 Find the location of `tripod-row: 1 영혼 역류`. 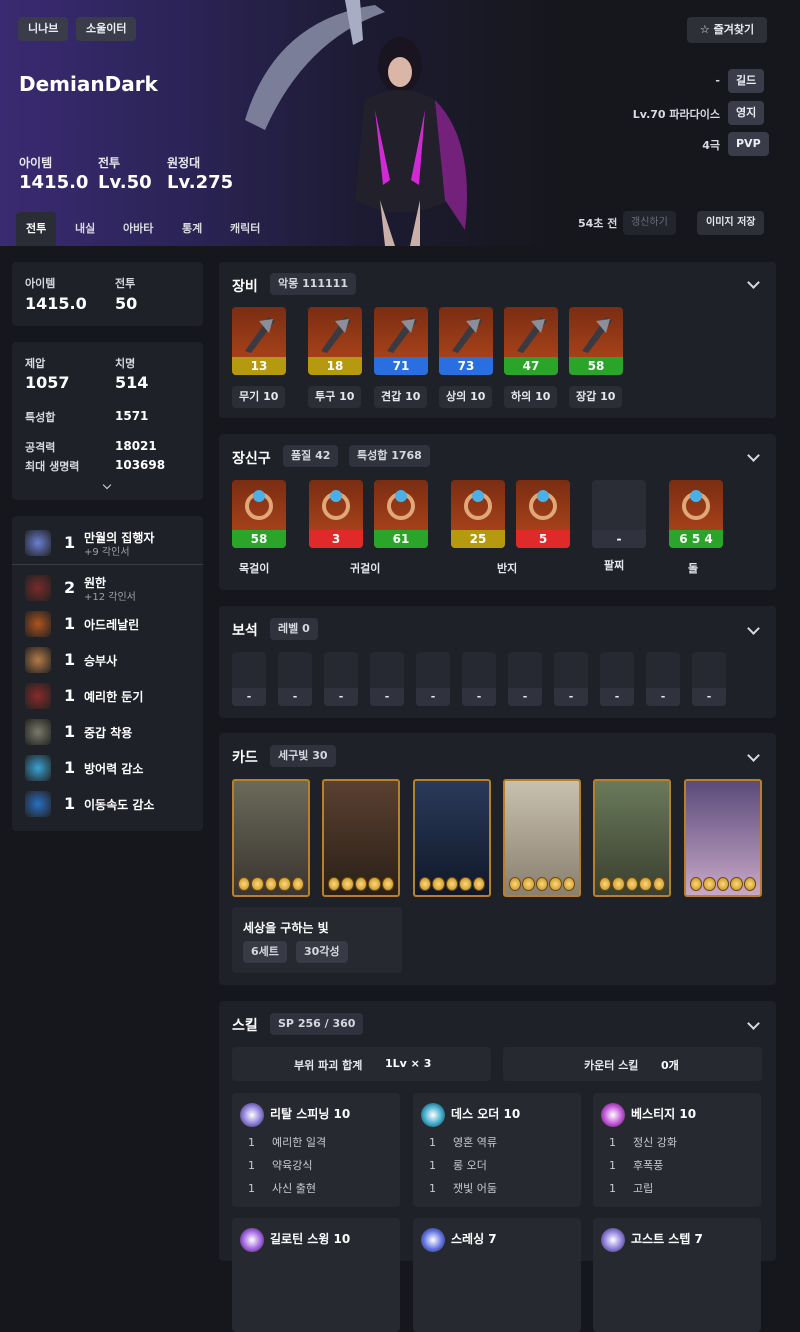

tripod-row: 1 영혼 역류 is located at coordinates (463, 1142).